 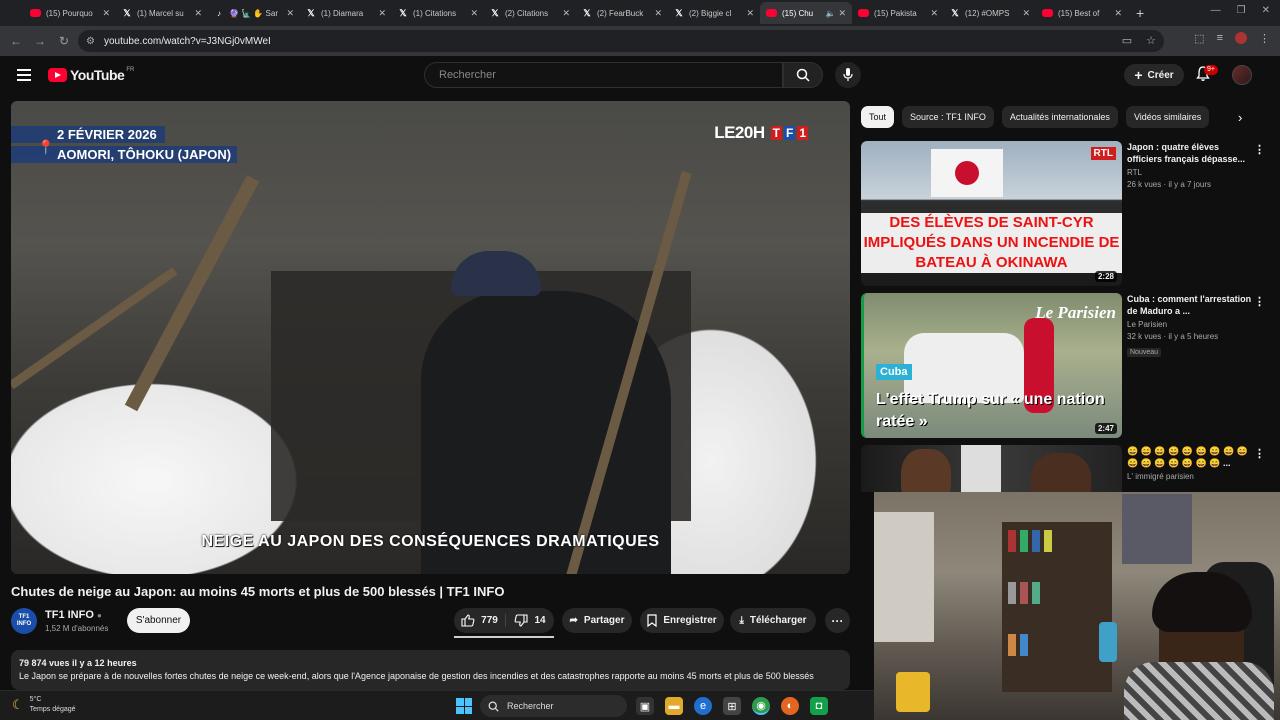 What do you see at coordinates (948, 117) in the screenshot?
I see `chip-source: Source : TF1 INFO` at bounding box center [948, 117].